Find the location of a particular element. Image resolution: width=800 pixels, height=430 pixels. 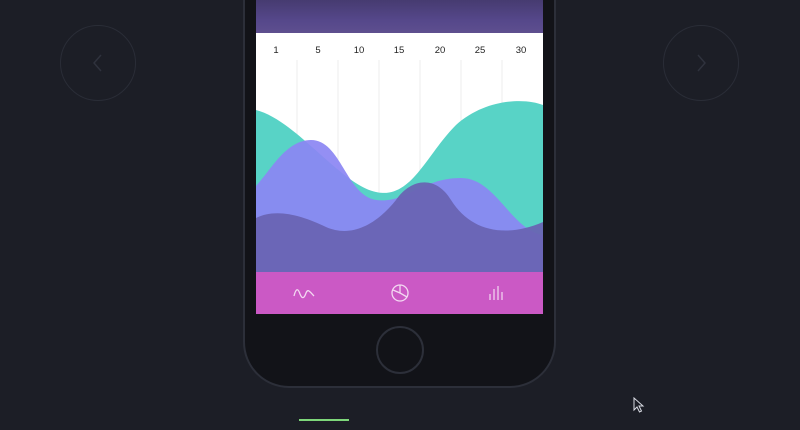

wave-icon is located at coordinates (304, 294).